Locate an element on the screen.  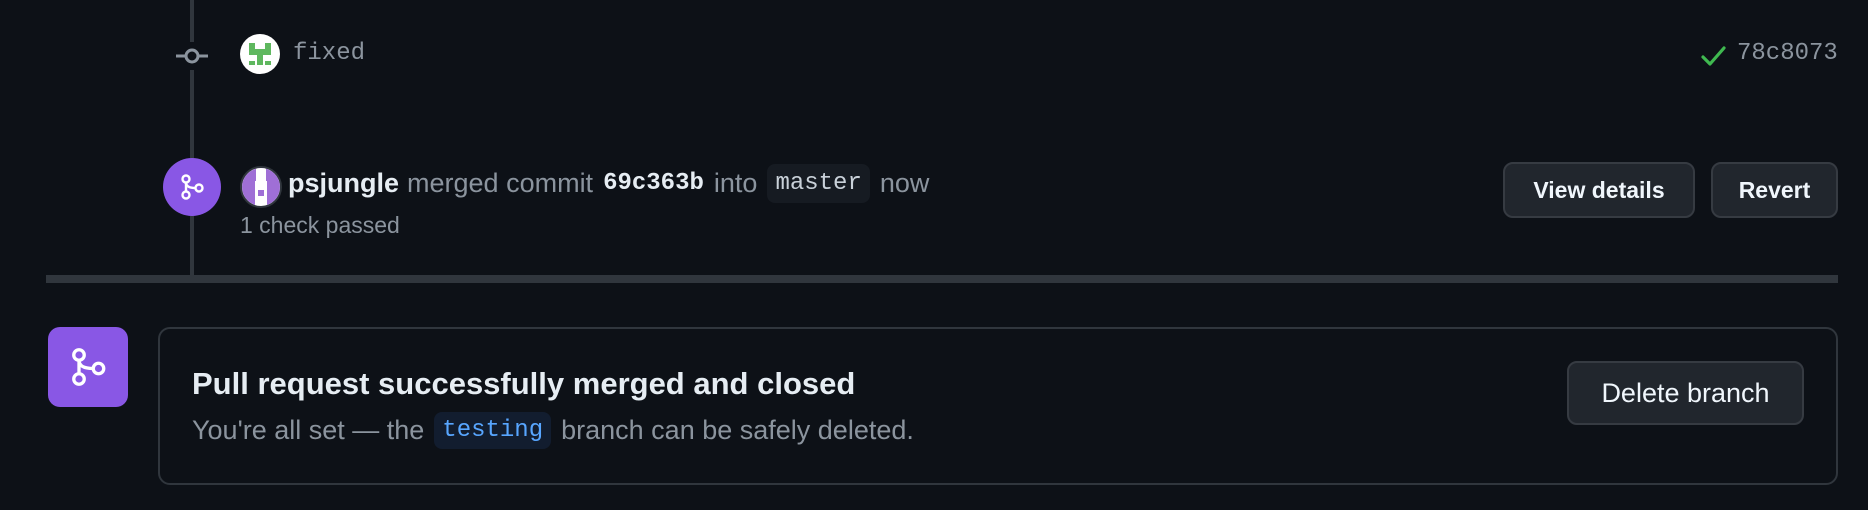
view-details-button: View details is located at coordinates (1599, 190).